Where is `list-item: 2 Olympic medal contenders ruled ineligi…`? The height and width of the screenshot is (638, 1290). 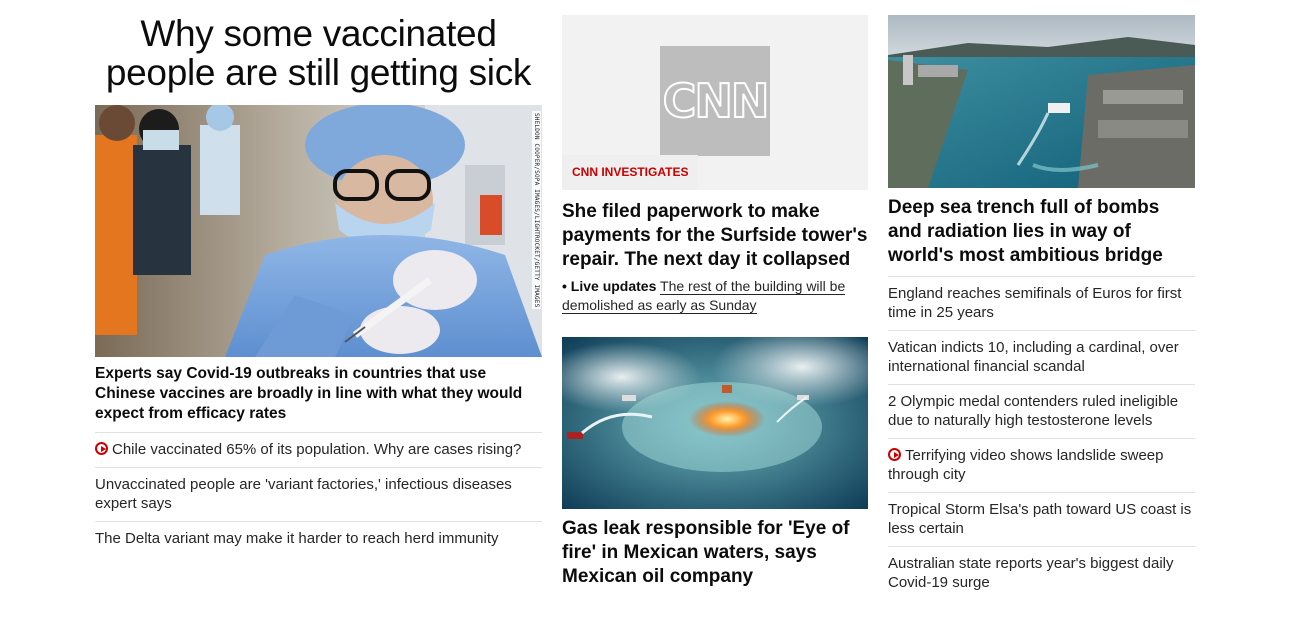
list-item: 2 Olympic medal contenders ruled ineligi… is located at coordinates (1041, 411).